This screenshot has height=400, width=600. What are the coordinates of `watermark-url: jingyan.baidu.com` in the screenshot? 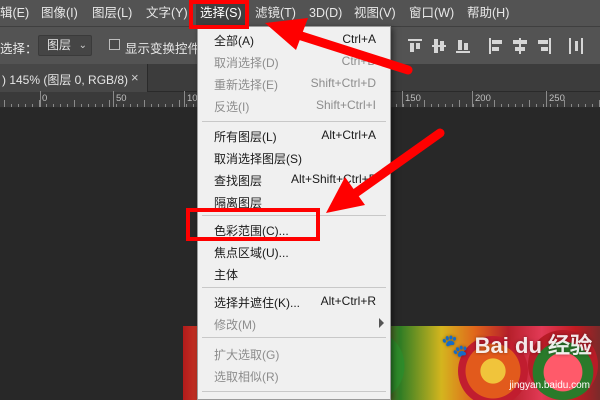 It's located at (549, 385).